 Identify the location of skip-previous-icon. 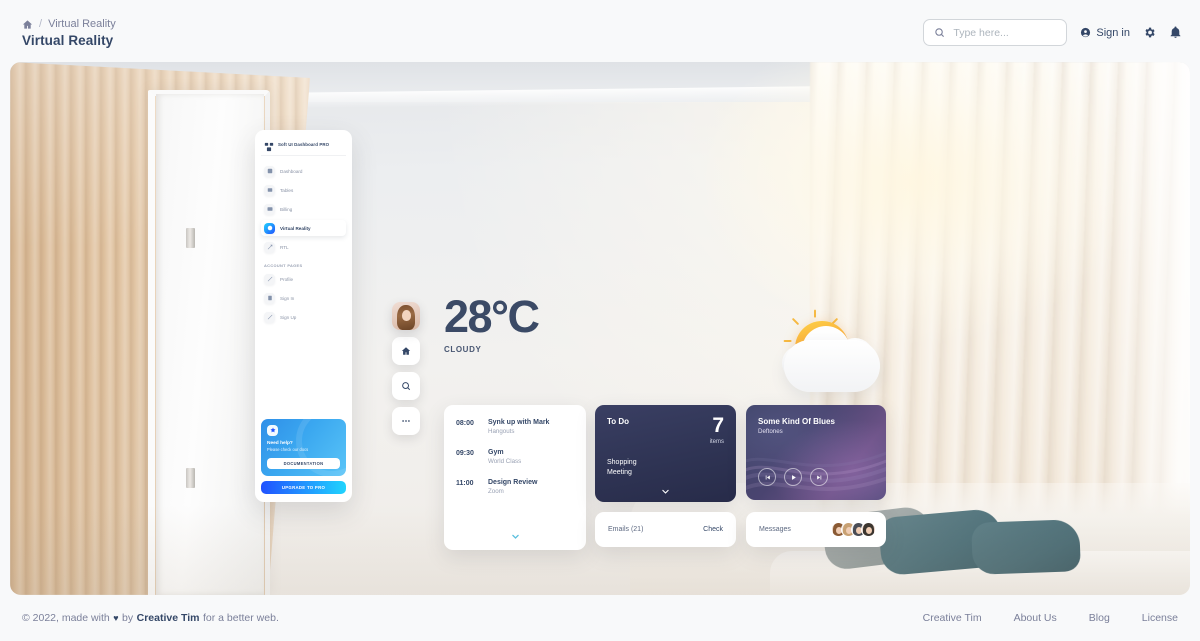
(767, 477).